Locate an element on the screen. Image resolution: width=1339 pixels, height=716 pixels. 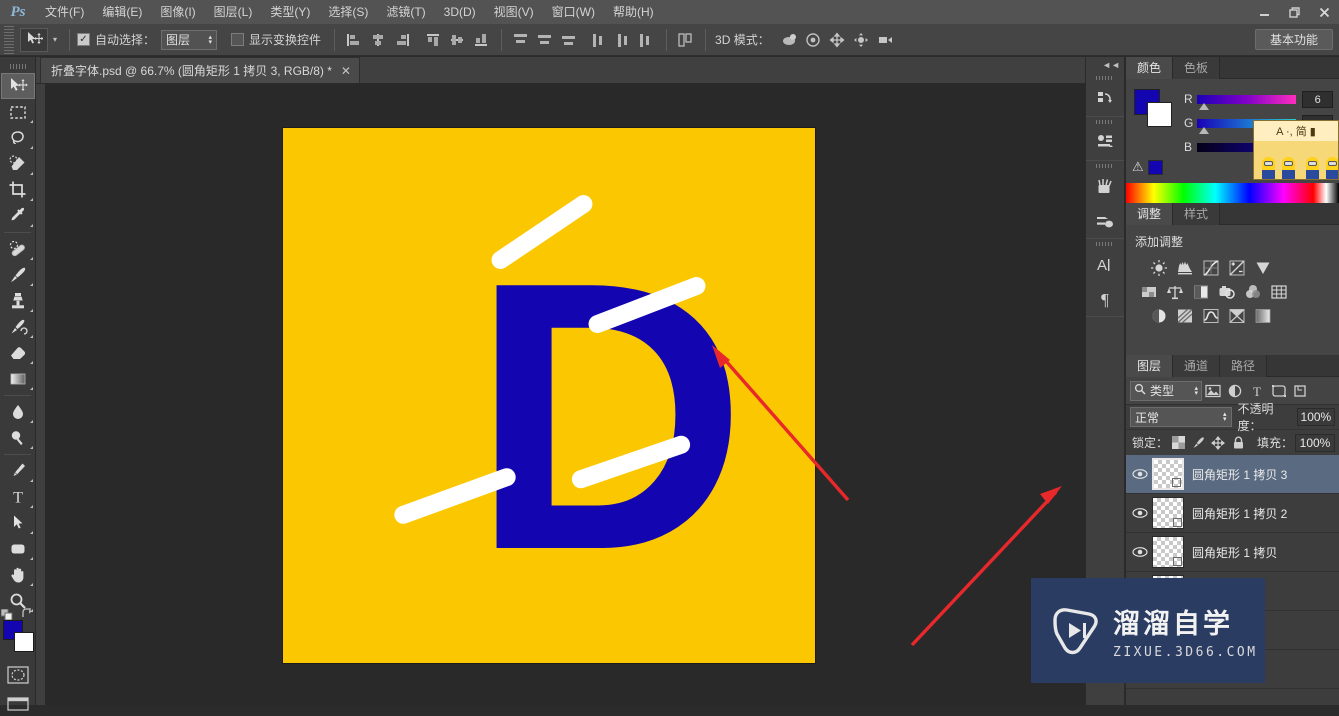
screen-mode-toggle is located at coordinates (18, 704).